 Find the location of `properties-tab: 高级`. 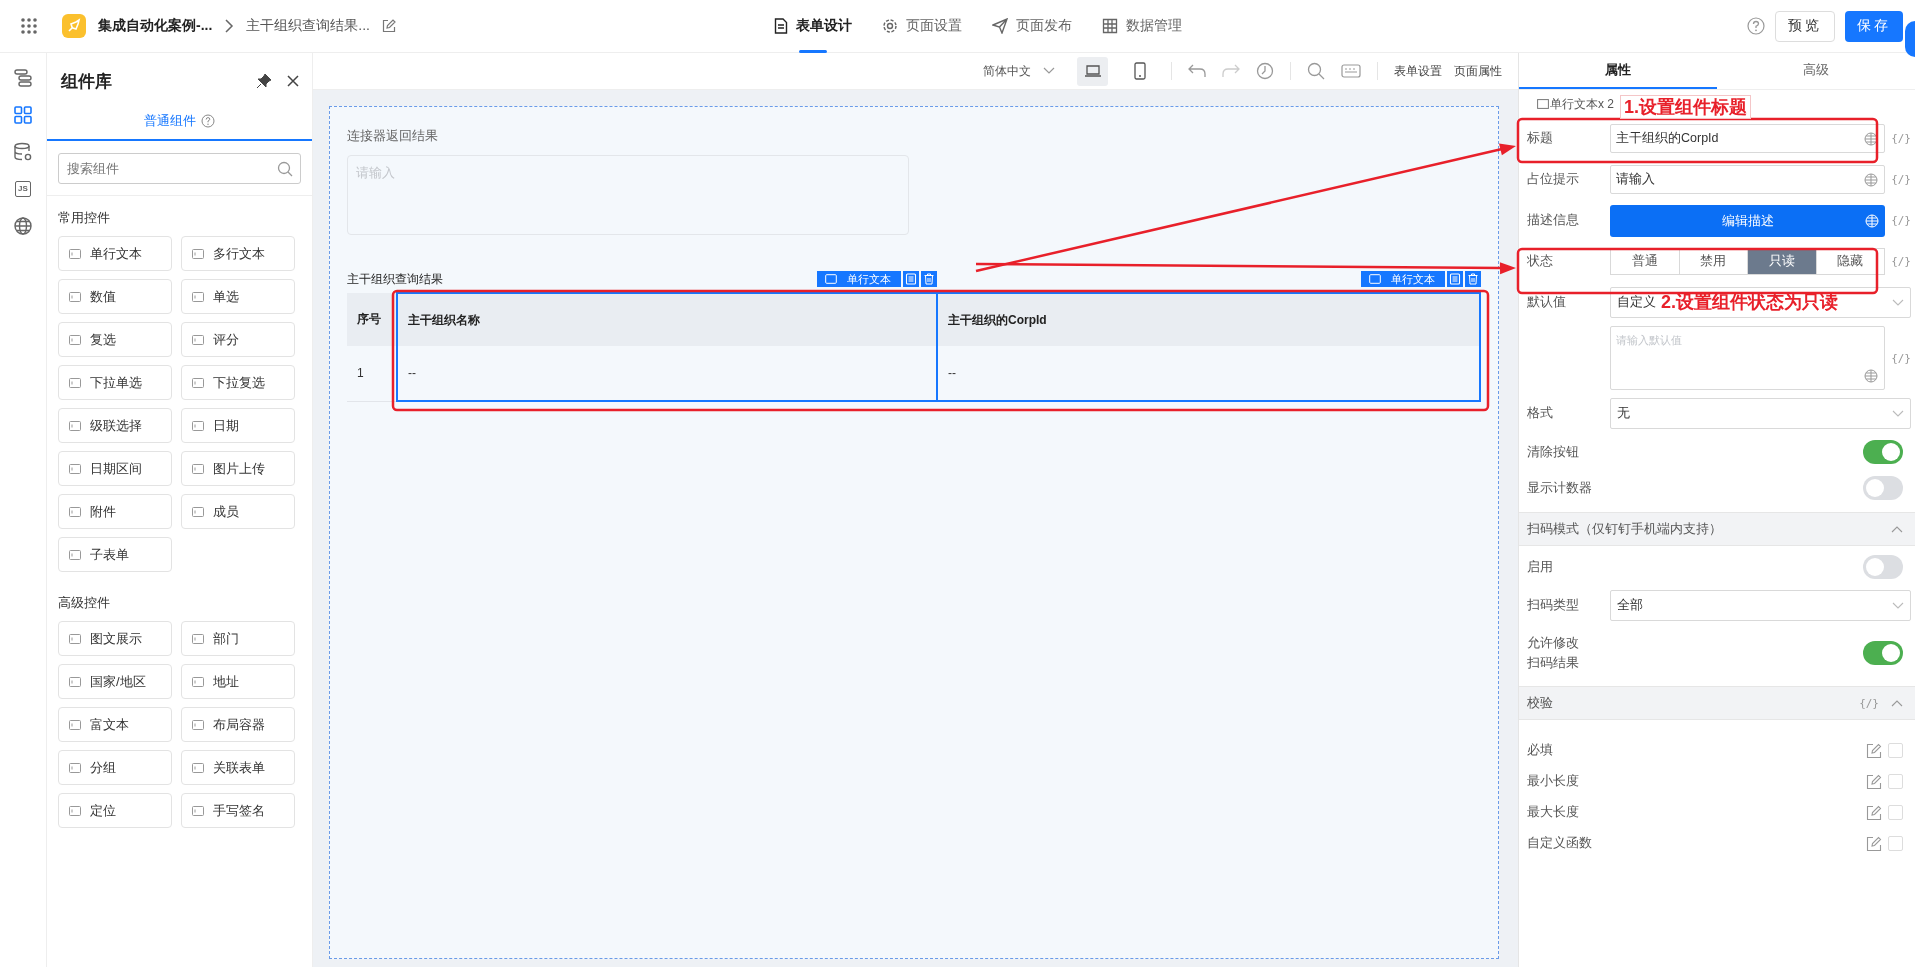

properties-tab: 高级 is located at coordinates (1816, 70).